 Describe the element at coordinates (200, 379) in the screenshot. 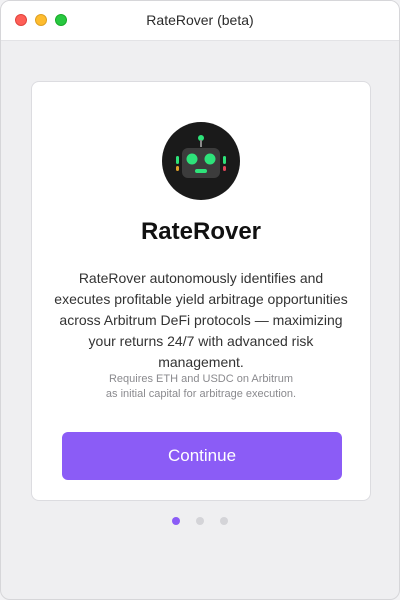

I see `requirements-note-line-1: Requires ETH and USDC on Arbitrum` at that location.